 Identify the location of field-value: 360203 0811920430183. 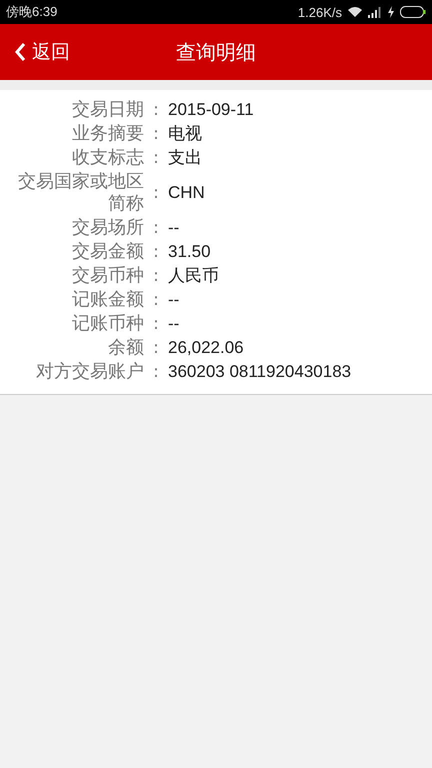
(260, 372).